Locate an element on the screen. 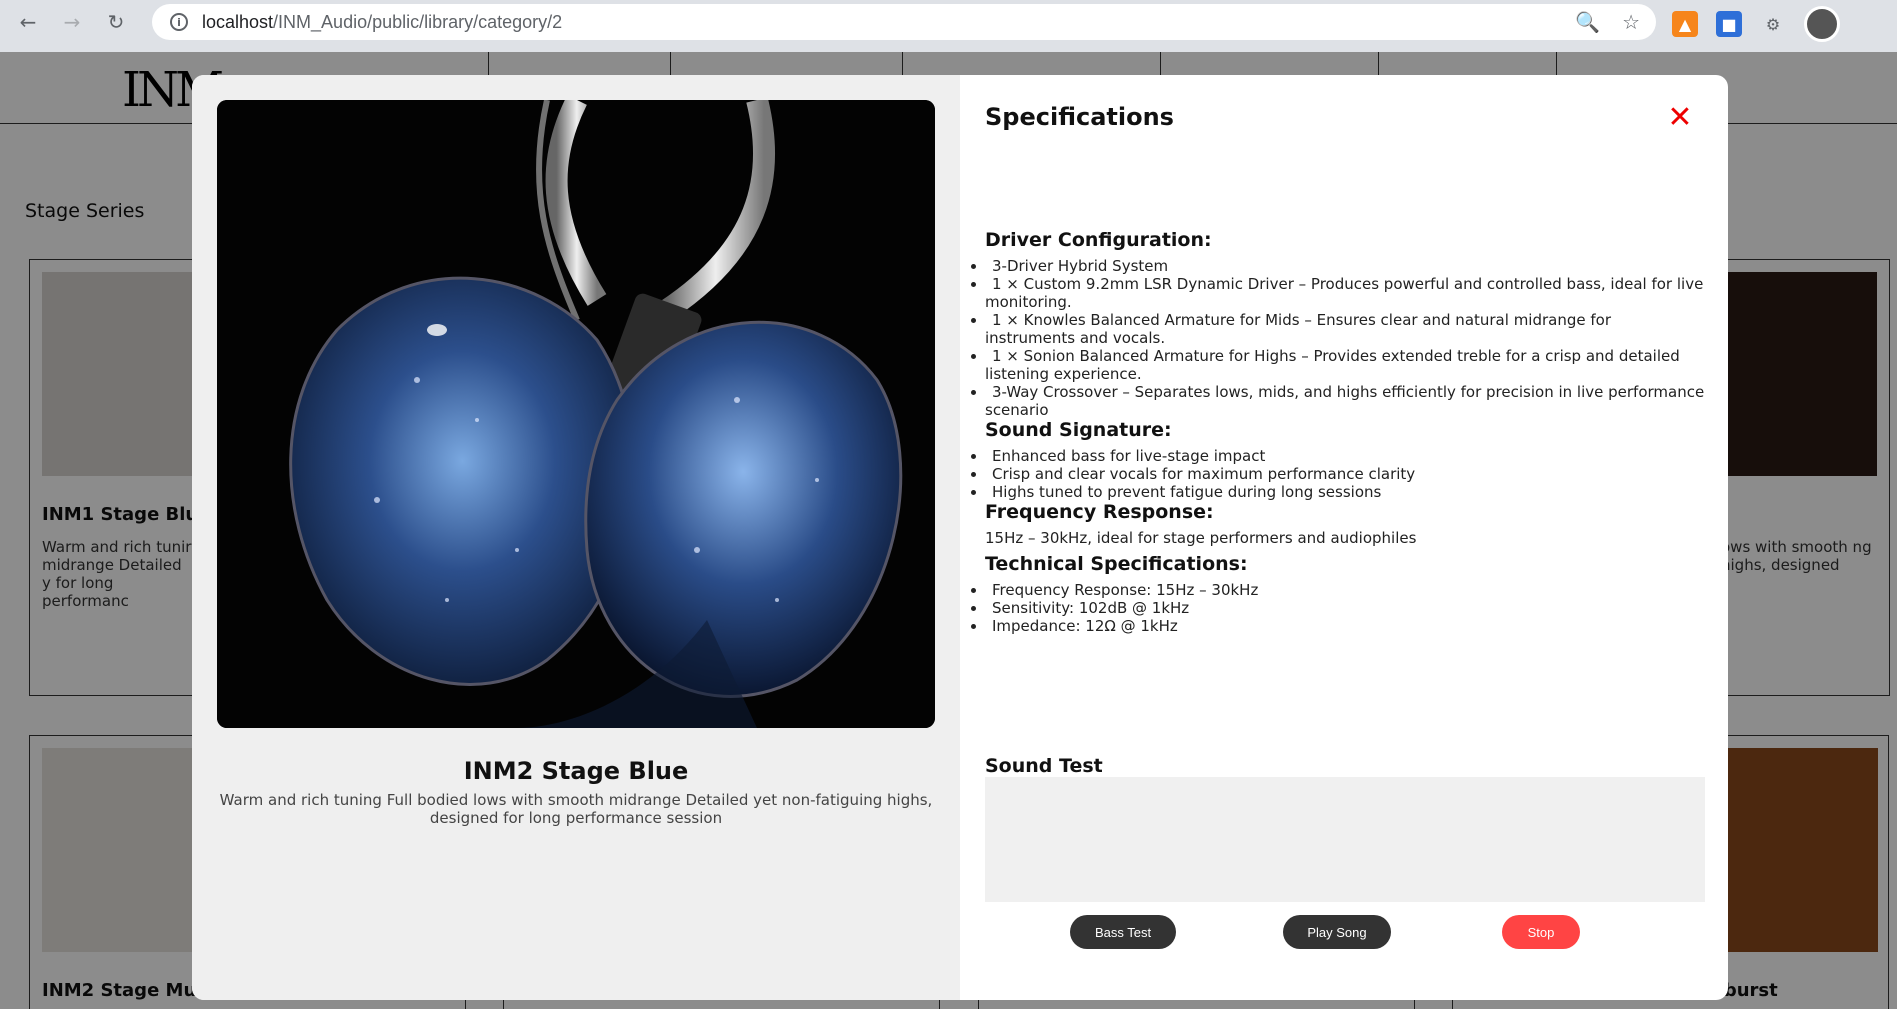 This screenshot has height=1009, width=1897. reload-icon: ↻ is located at coordinates (116, 22).